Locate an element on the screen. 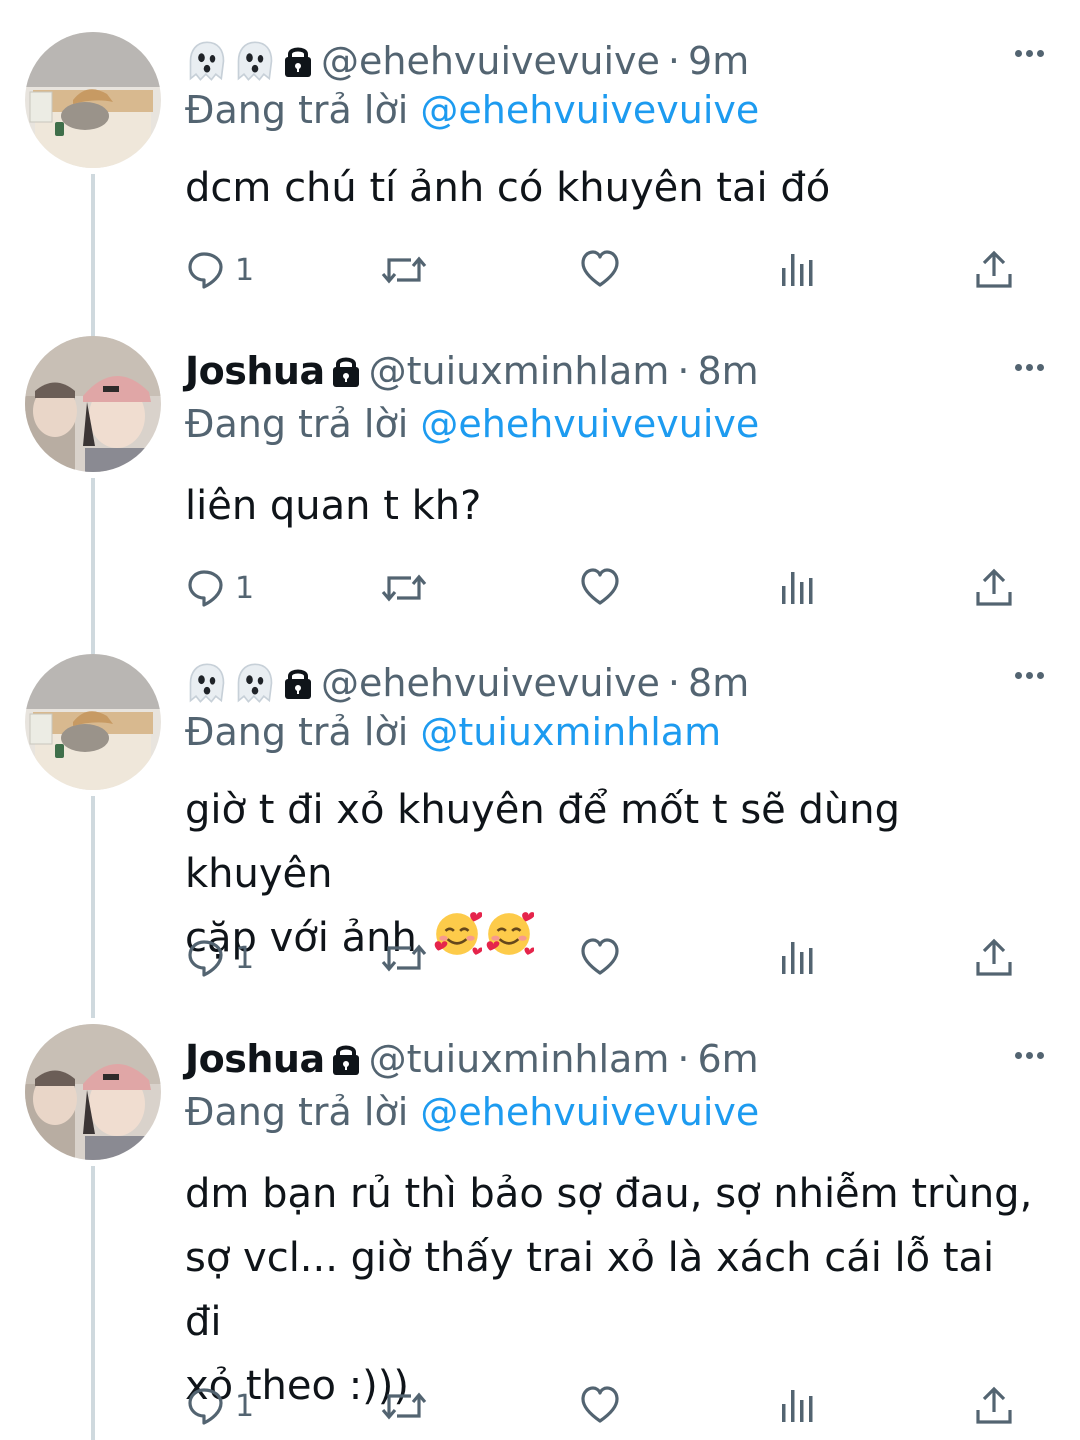 This screenshot has width=1080, height=1440. tweet-header: @ehehvuivevuive · 8m is located at coordinates (467, 683).